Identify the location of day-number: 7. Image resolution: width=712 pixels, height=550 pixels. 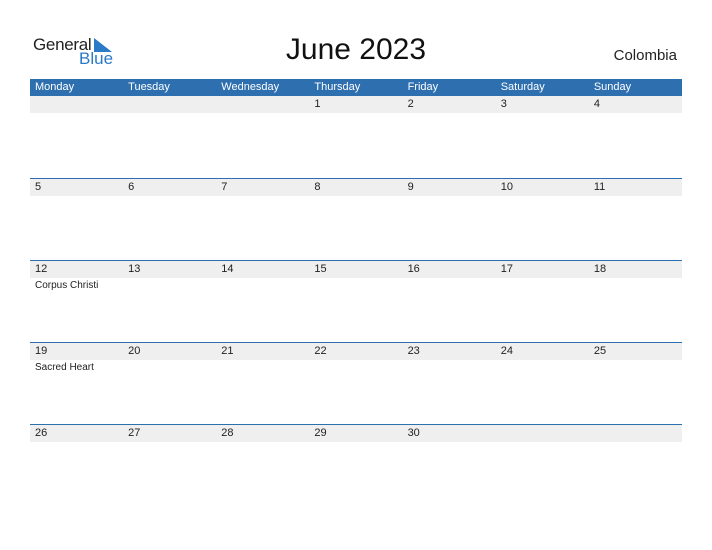
(224, 187).